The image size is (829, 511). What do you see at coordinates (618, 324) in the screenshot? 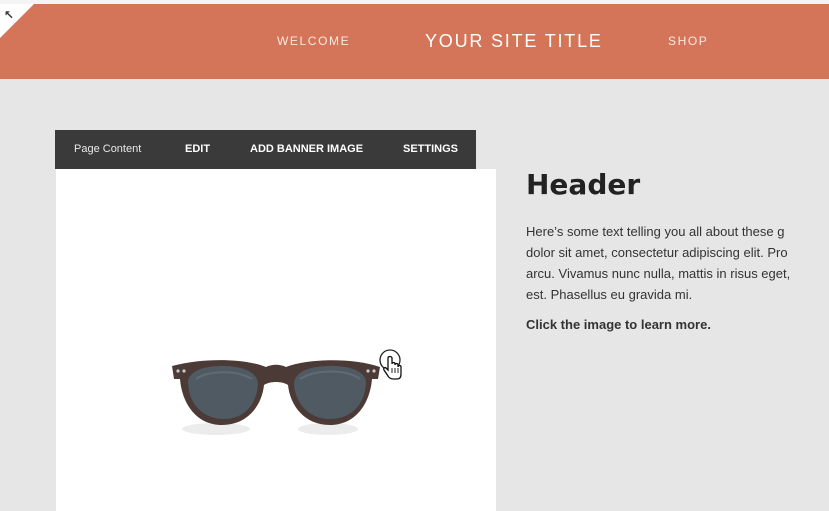
I see `learn-more-text: Click the image to learn more.` at bounding box center [618, 324].